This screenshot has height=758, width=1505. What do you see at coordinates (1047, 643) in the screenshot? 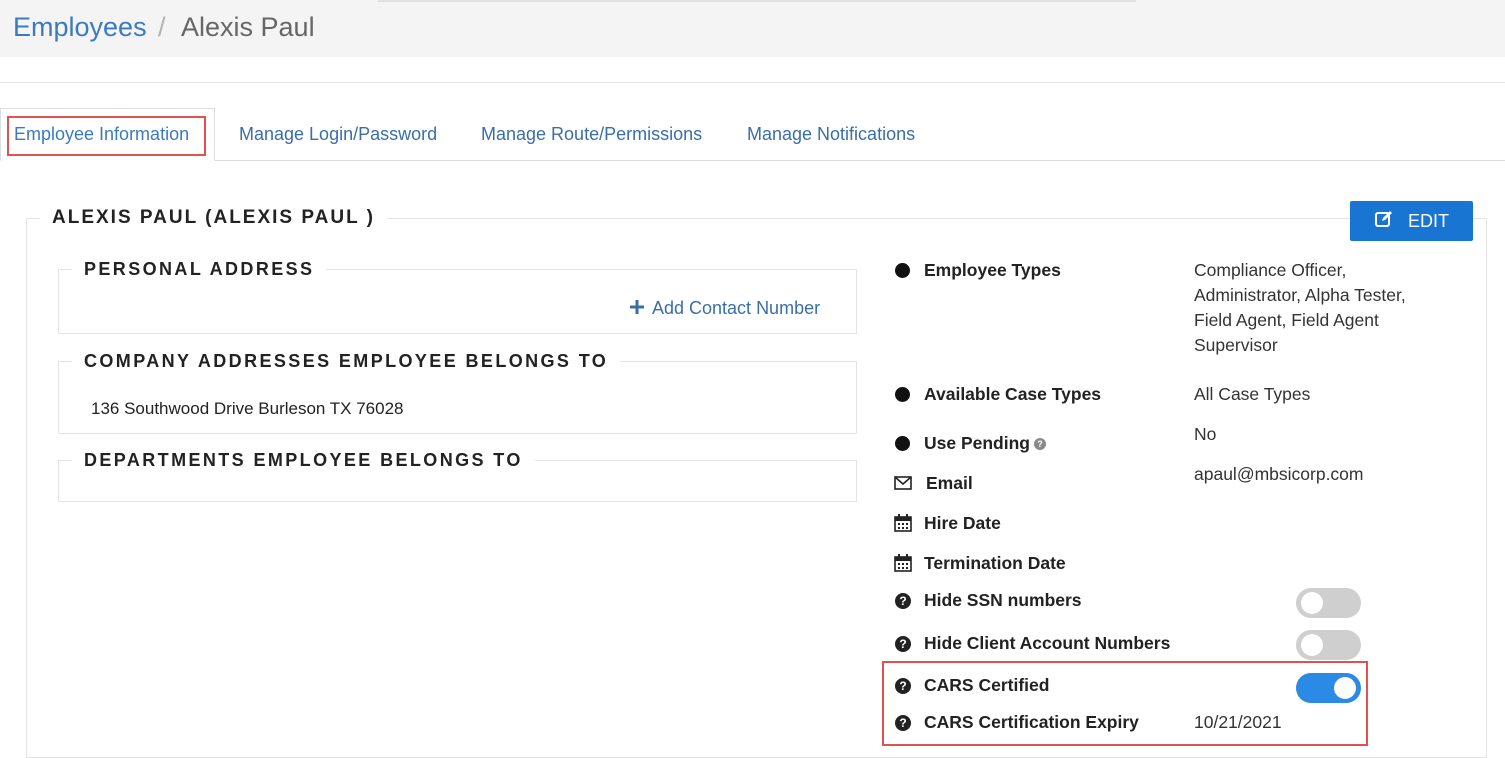
I see `hide-client-account-numbers-label: Hide Client Account Numbers` at bounding box center [1047, 643].